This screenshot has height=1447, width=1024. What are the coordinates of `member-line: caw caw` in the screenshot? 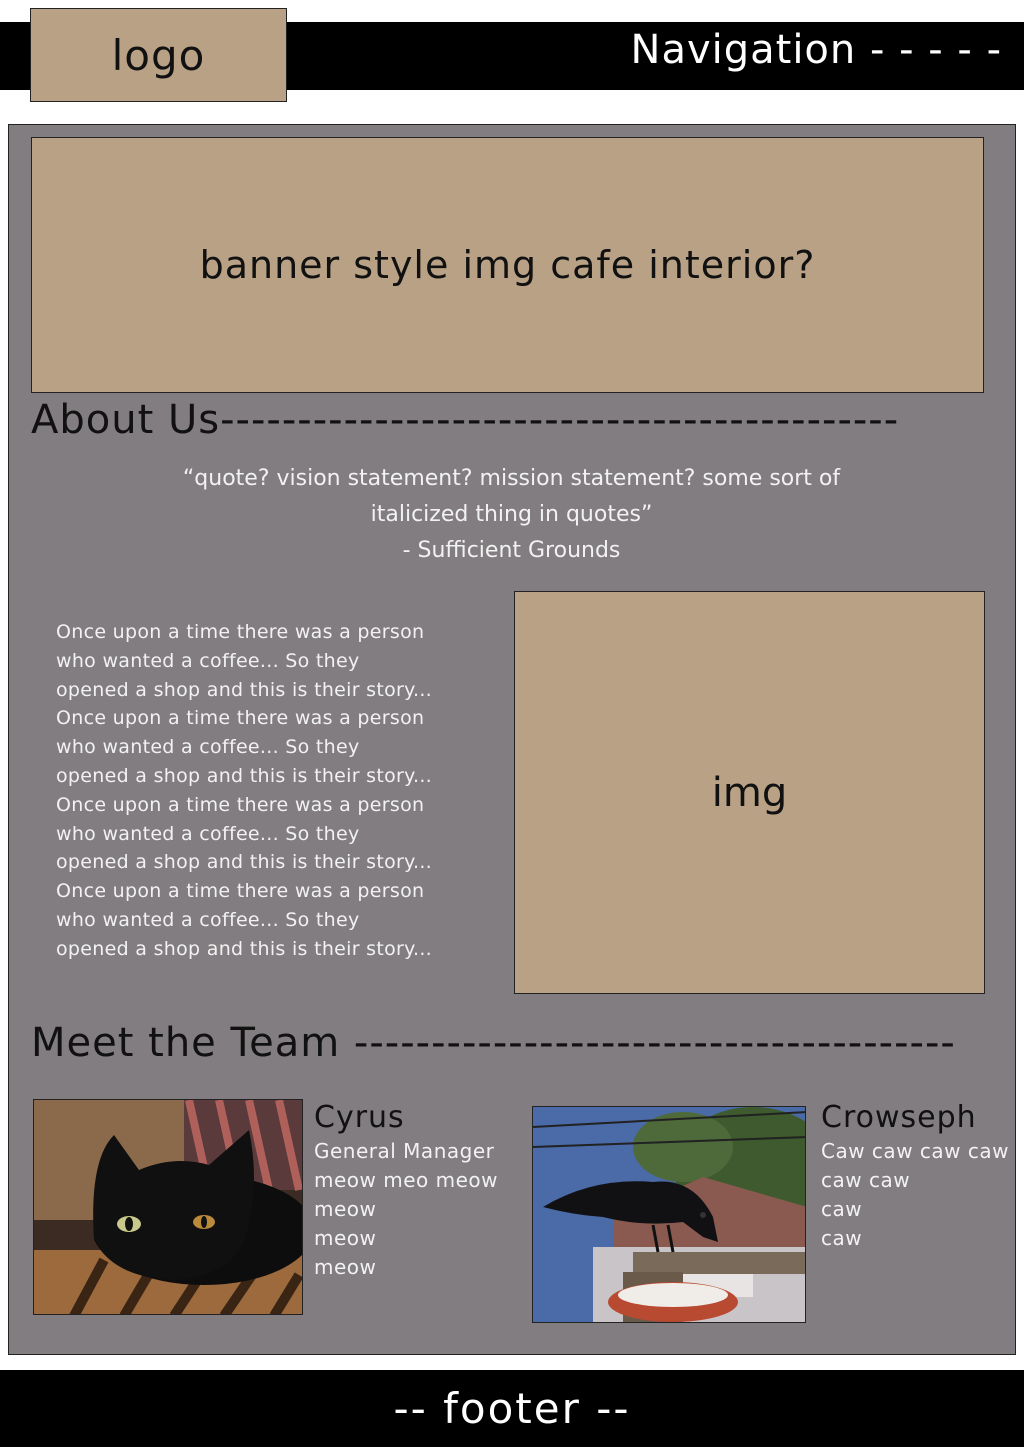 It's located at (866, 1180).